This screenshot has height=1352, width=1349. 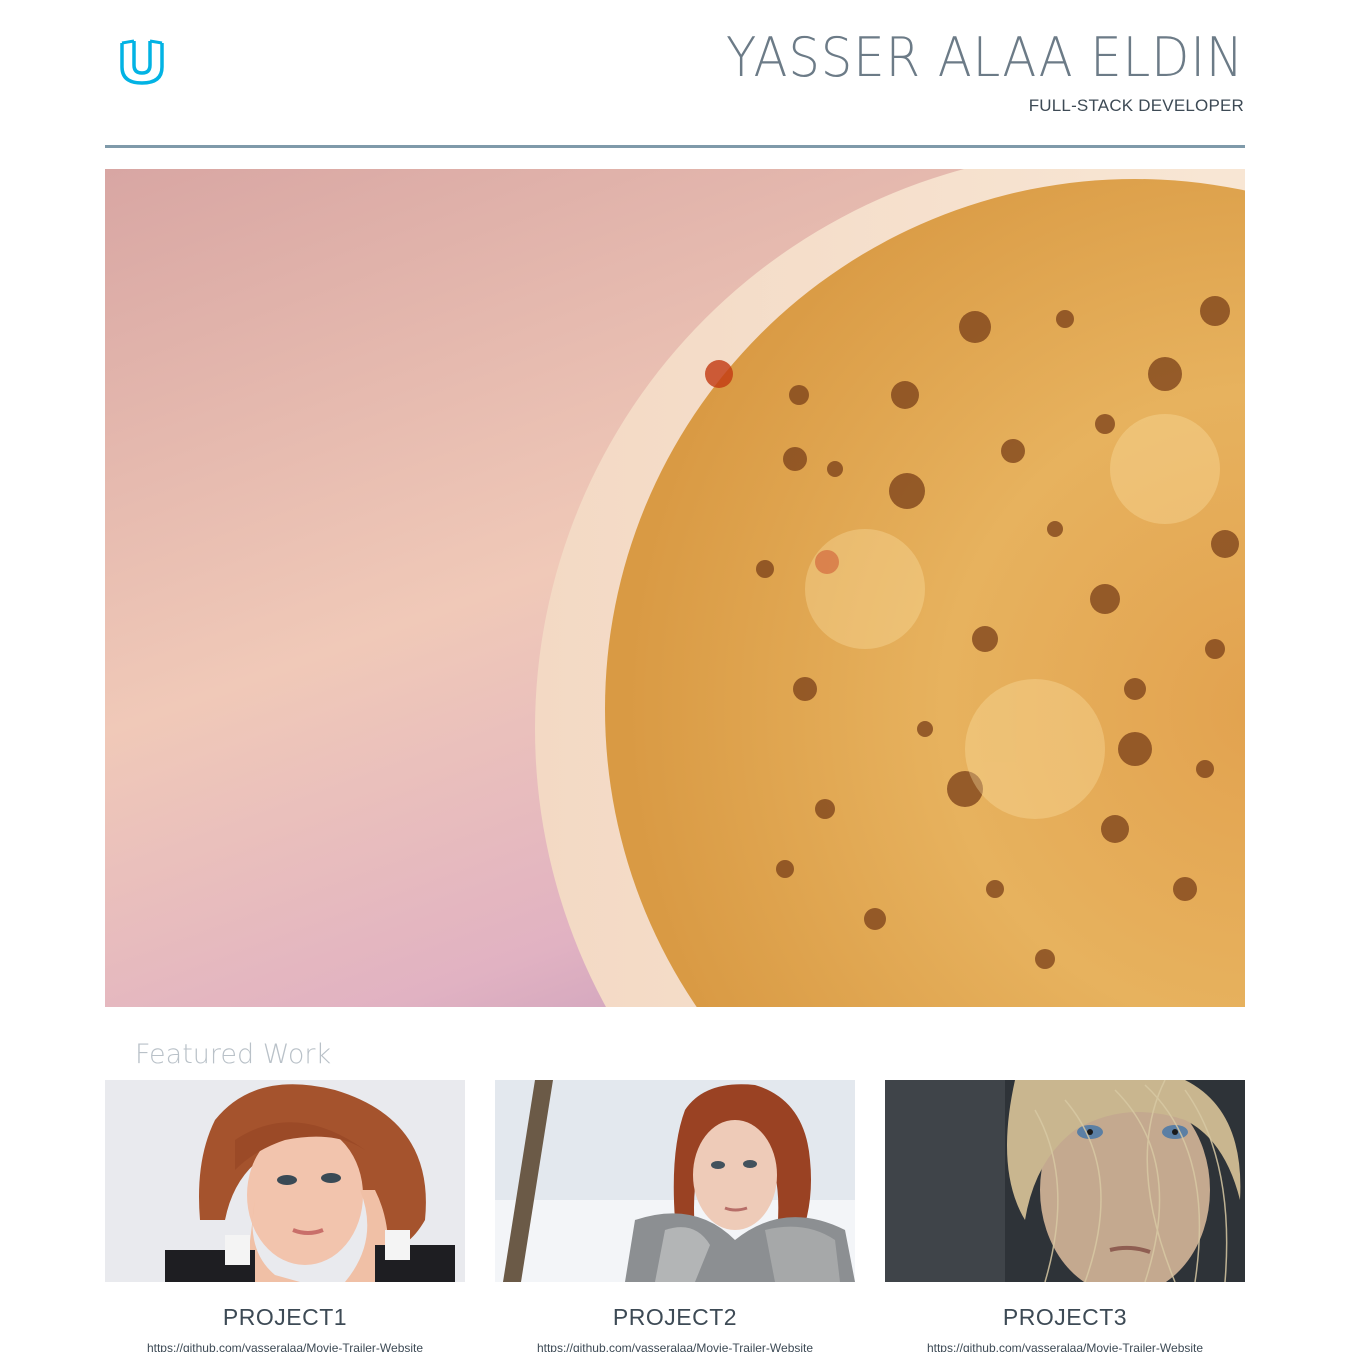 What do you see at coordinates (985, 57) in the screenshot?
I see `page-title: YASSER ALAA ELDIN` at bounding box center [985, 57].